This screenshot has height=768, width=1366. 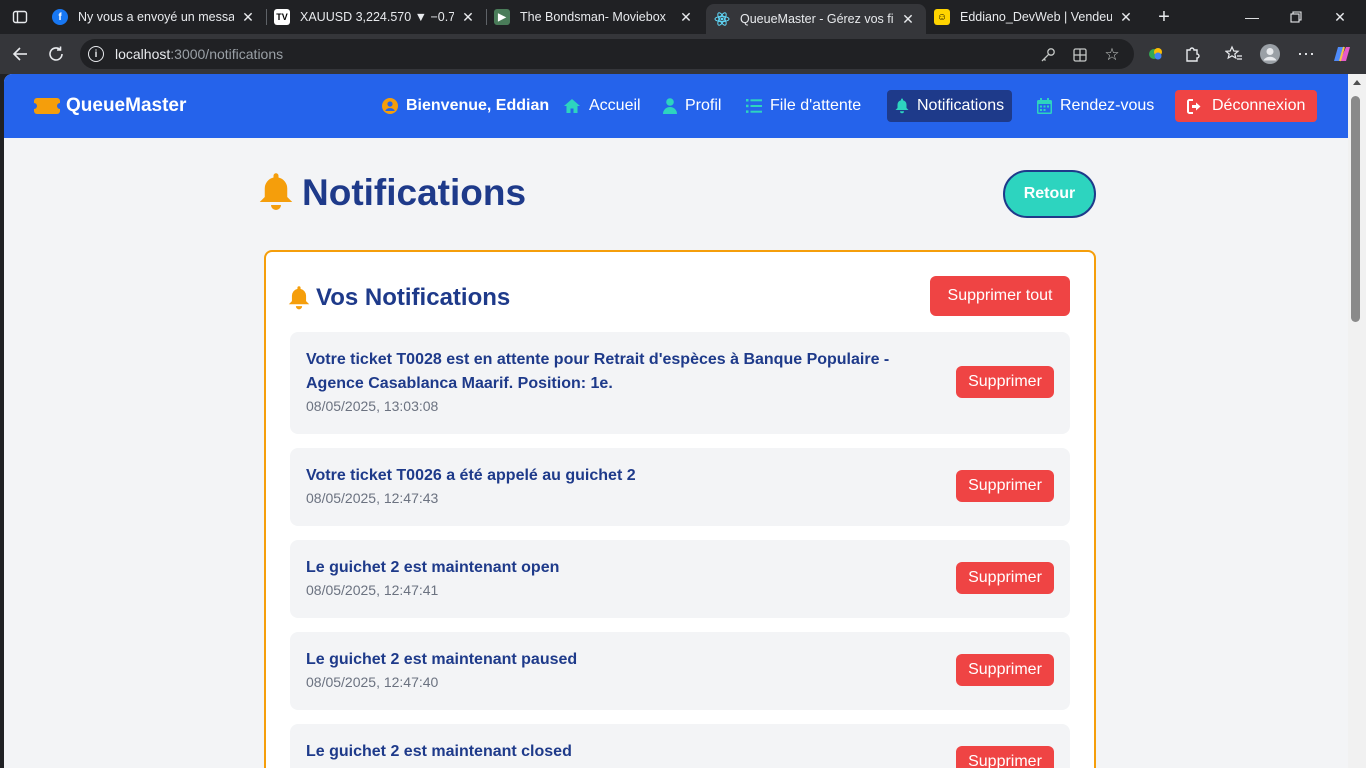 I want to click on tab-title: XAUUSD 3,224.570 ▼ −0.79%, so click(x=377, y=17).